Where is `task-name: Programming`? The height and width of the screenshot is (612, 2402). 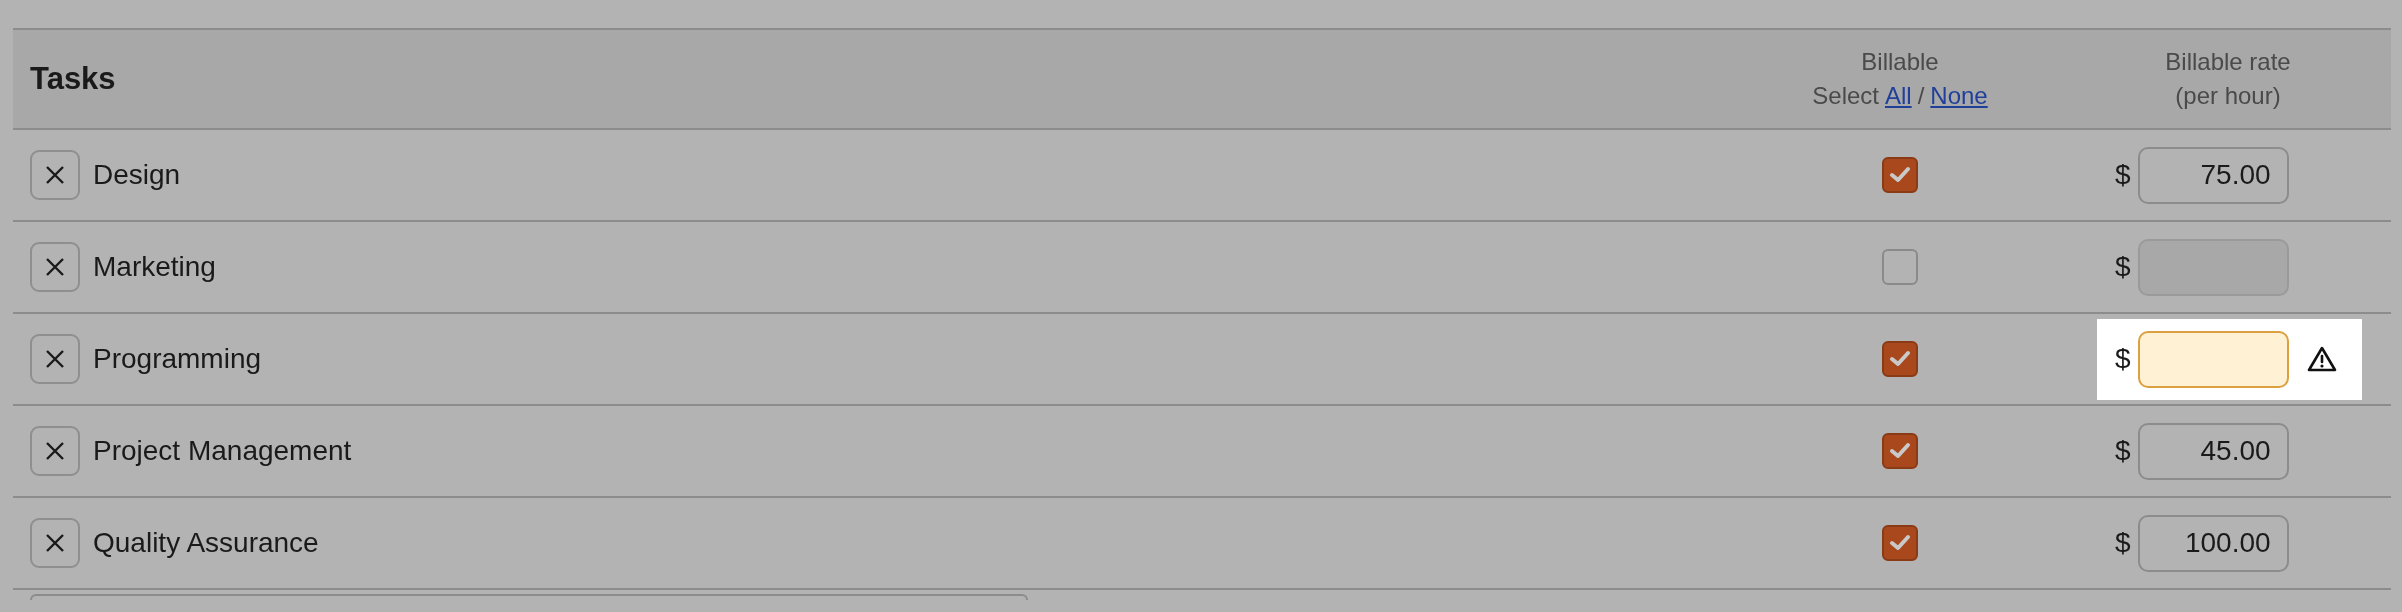
task-name: Programming is located at coordinates (177, 359).